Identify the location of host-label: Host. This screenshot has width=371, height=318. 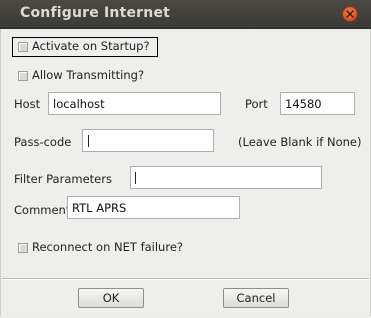
(27, 104).